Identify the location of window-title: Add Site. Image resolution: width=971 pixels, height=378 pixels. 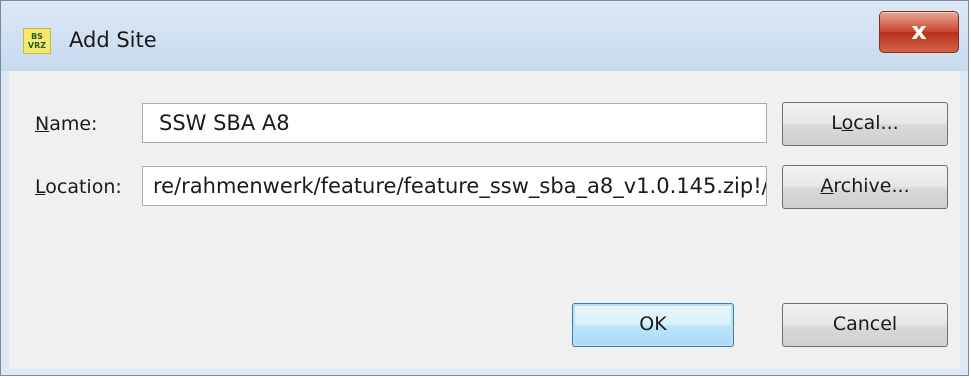
(113, 40).